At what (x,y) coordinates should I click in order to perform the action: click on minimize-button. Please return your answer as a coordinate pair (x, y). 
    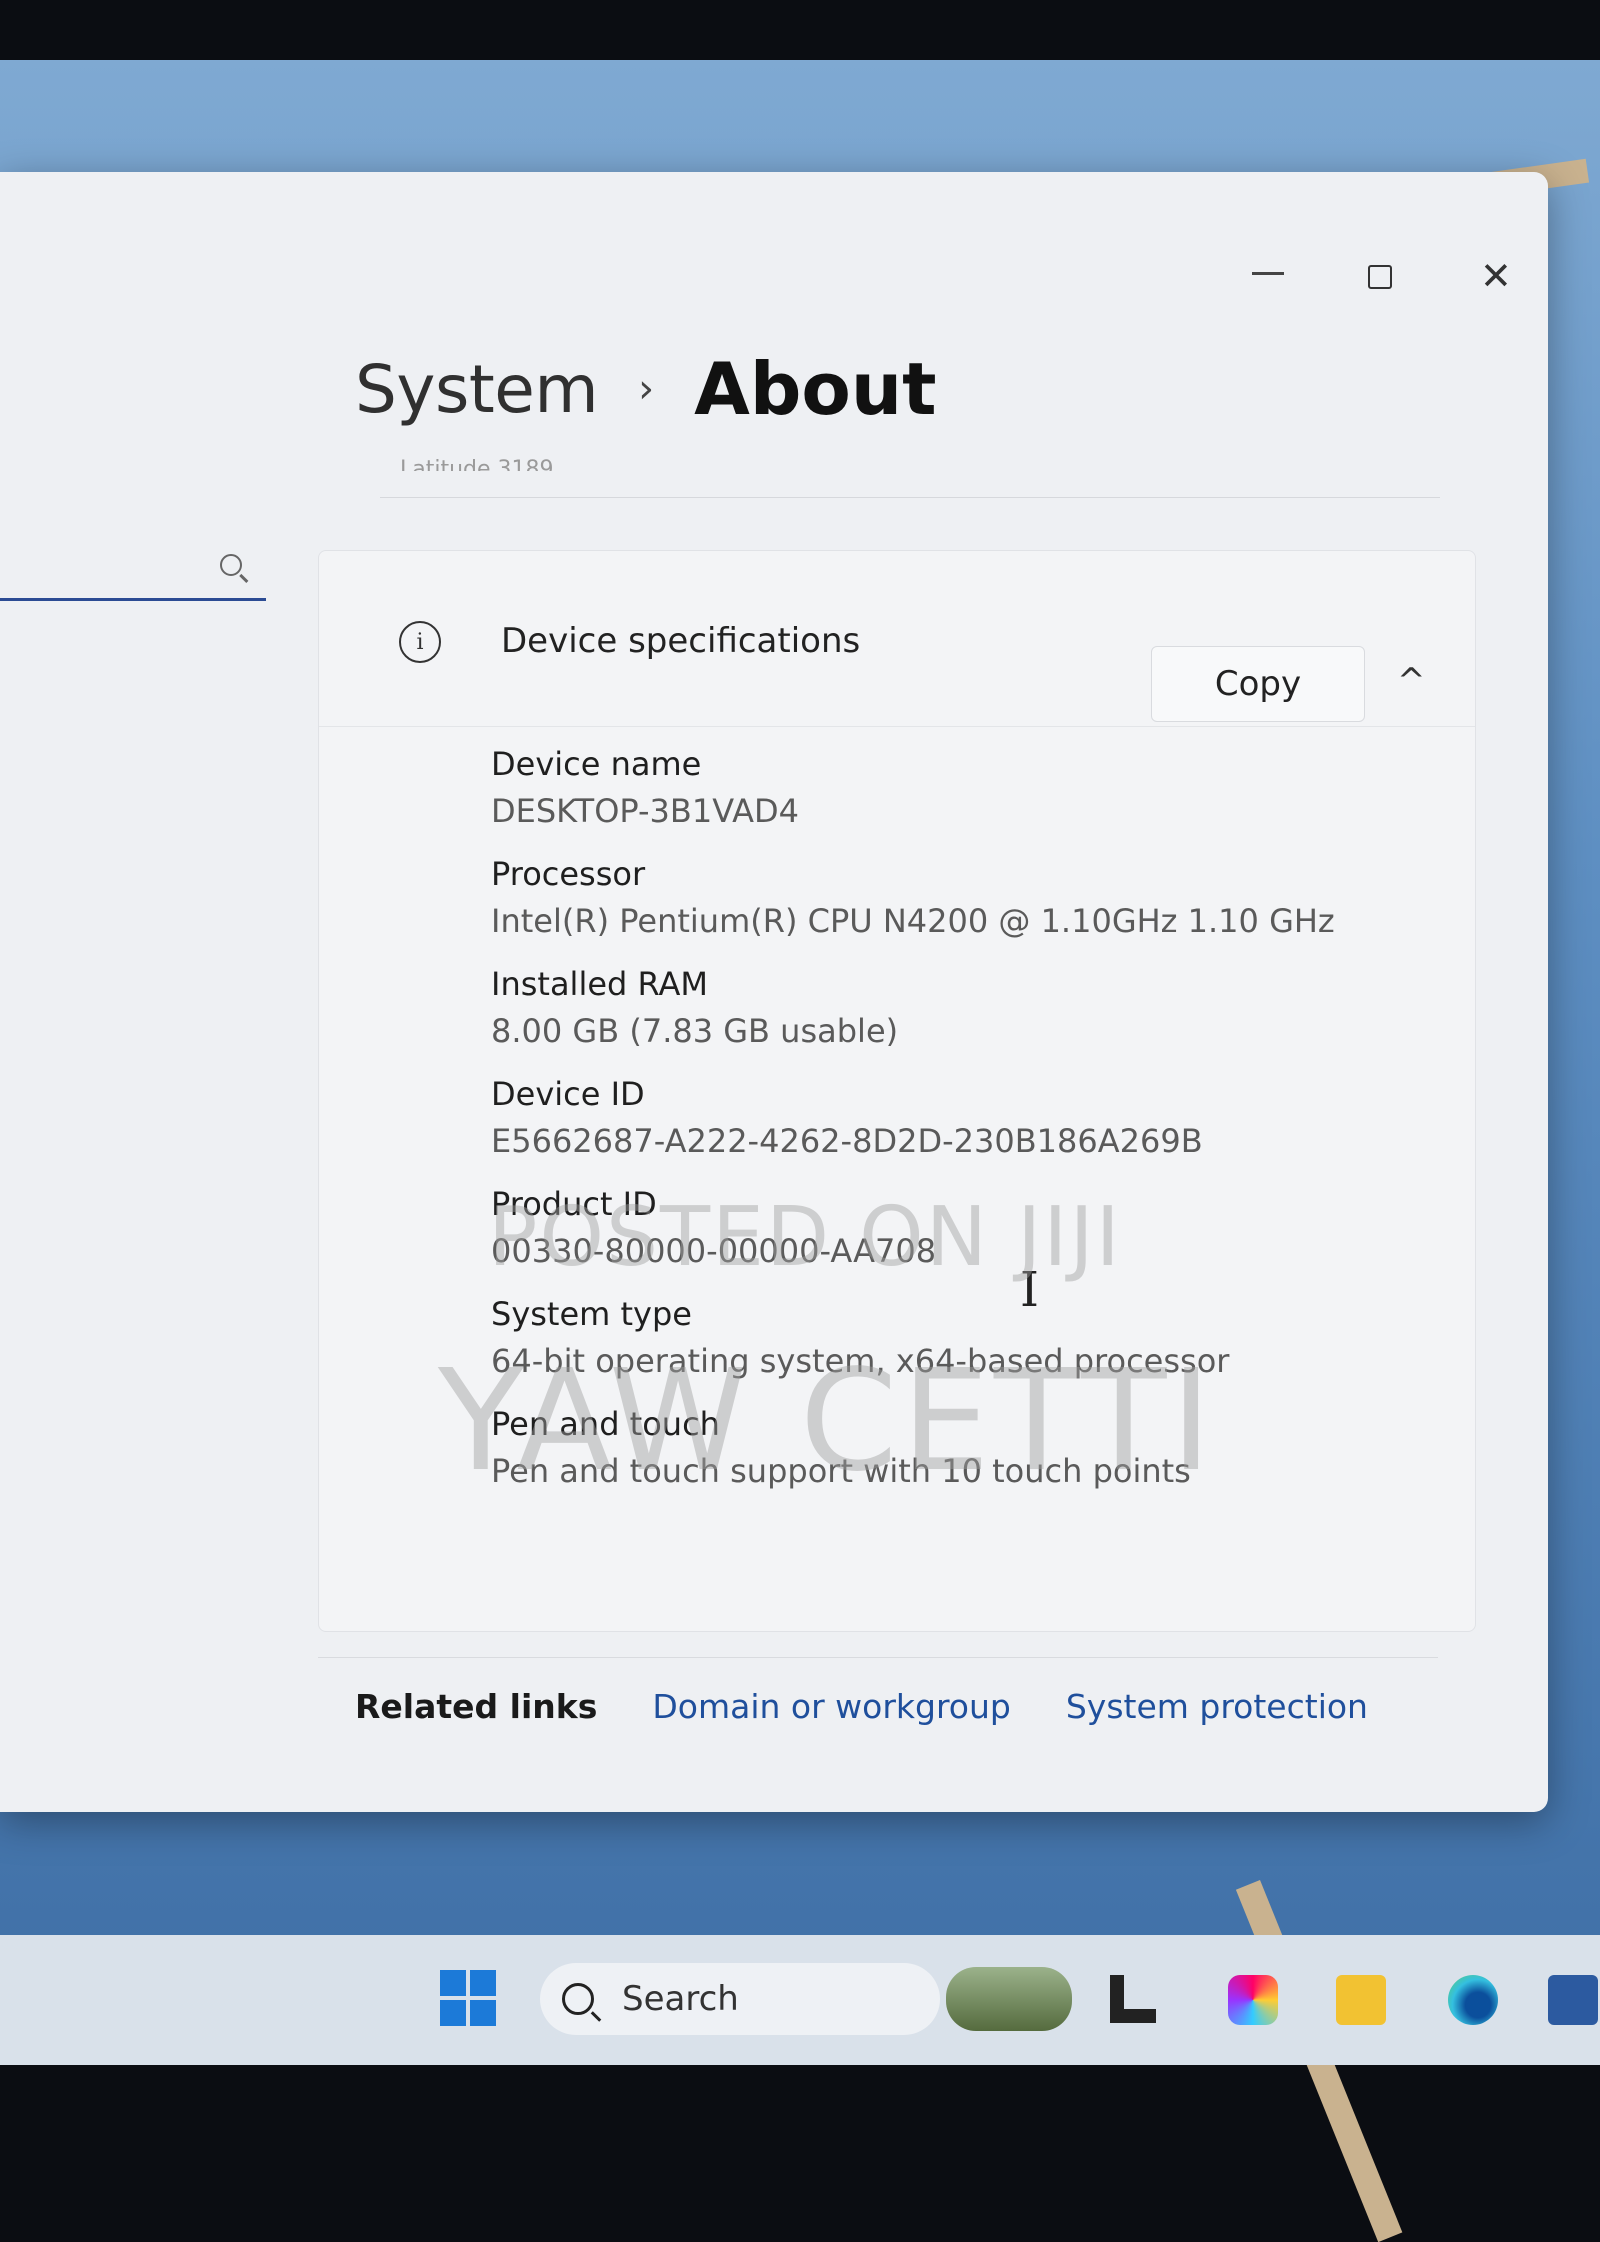
    Looking at the image, I should click on (1268, 273).